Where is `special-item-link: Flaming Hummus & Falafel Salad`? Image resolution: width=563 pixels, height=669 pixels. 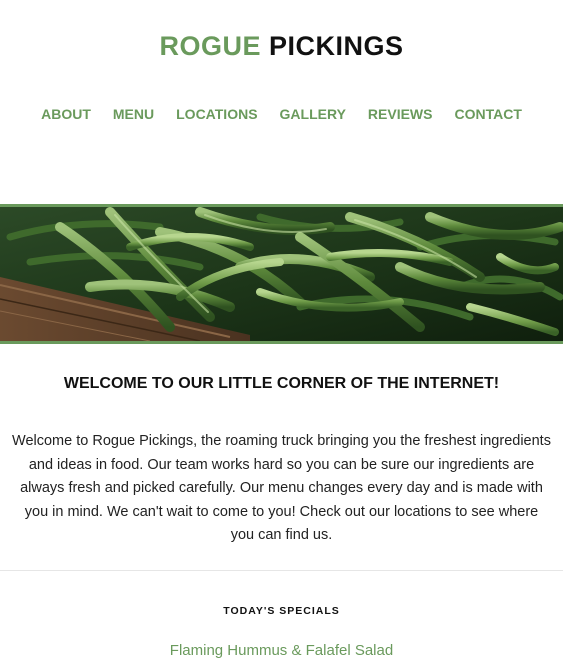 special-item-link: Flaming Hummus & Falafel Salad is located at coordinates (281, 651).